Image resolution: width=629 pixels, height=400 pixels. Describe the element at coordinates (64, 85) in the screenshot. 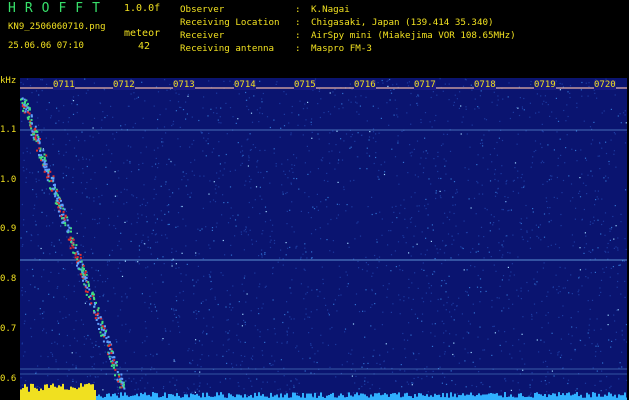

I see `time-tick-label: 0711` at that location.